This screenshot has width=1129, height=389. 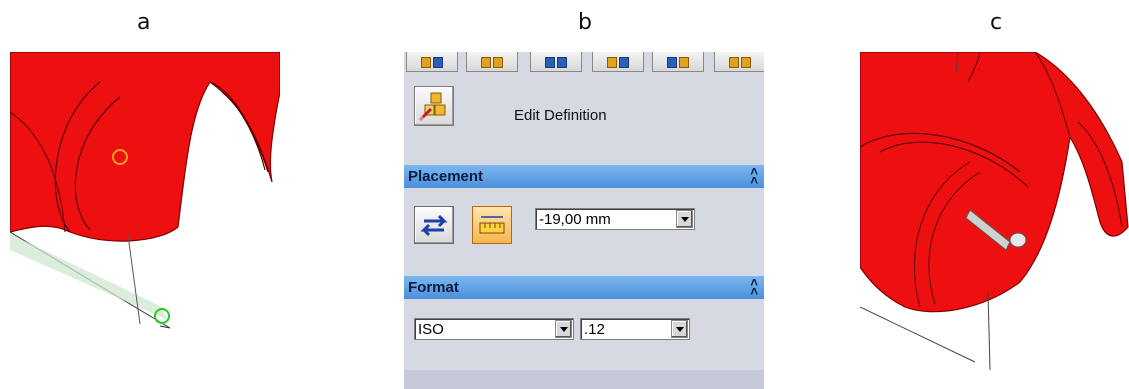 I want to click on toolbar-row, so click(x=584, y=63).